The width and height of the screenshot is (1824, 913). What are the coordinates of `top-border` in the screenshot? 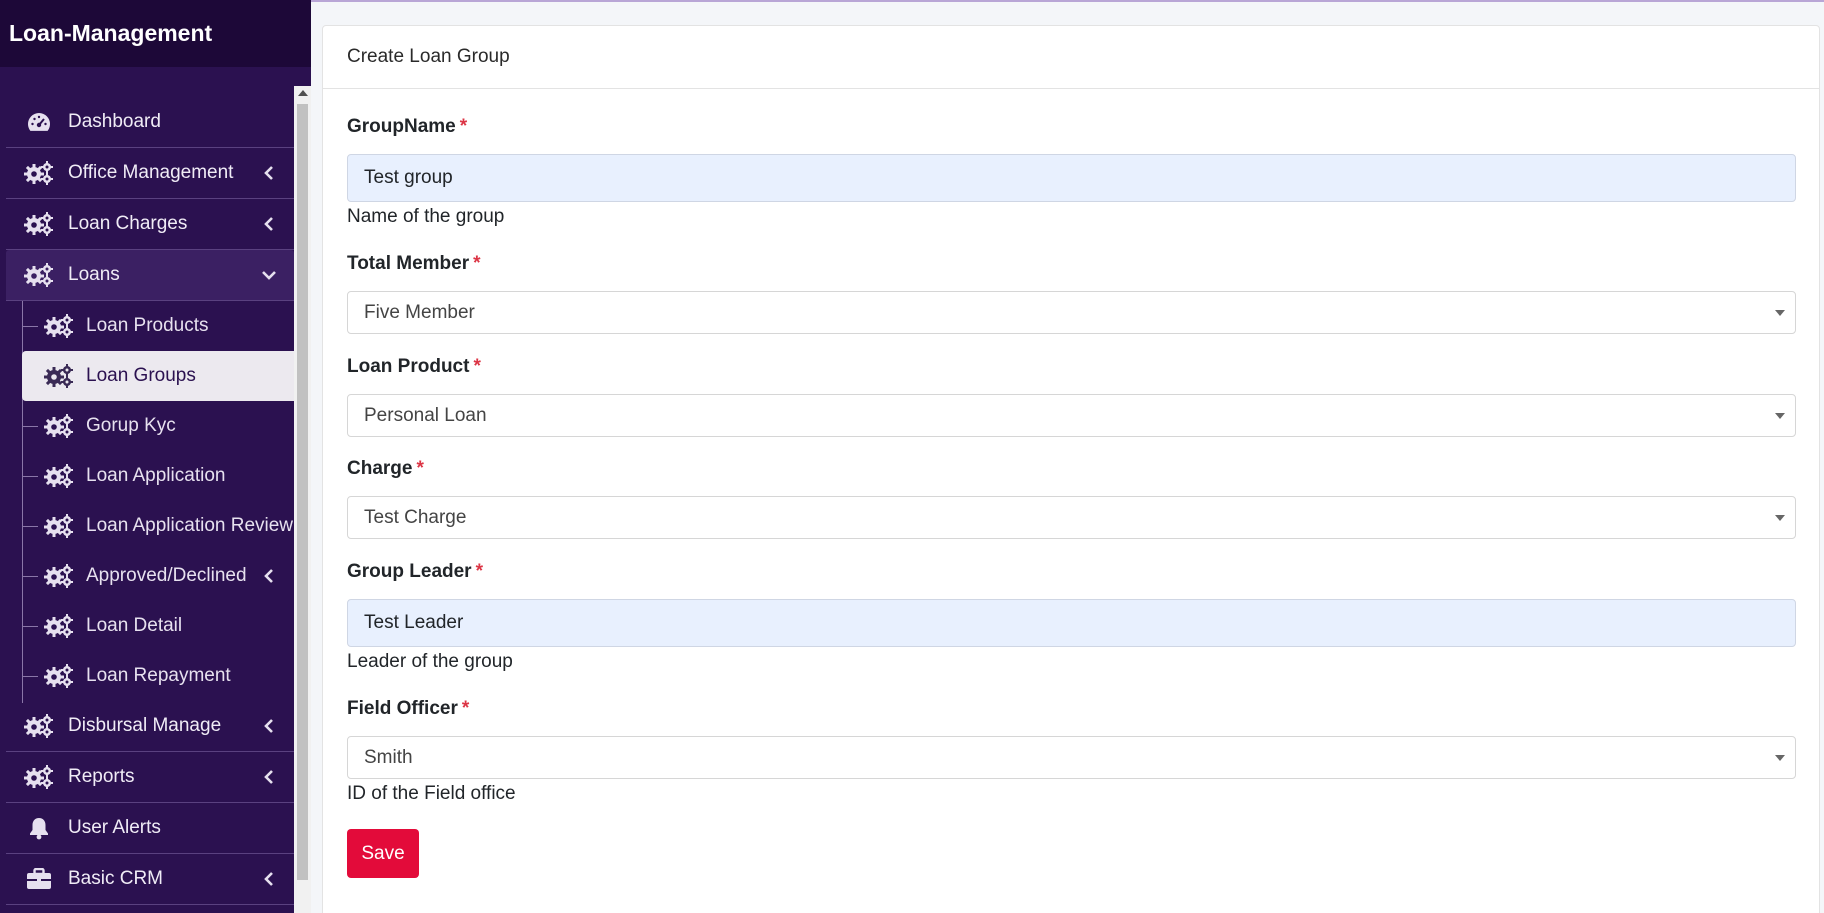 It's located at (1067, 1).